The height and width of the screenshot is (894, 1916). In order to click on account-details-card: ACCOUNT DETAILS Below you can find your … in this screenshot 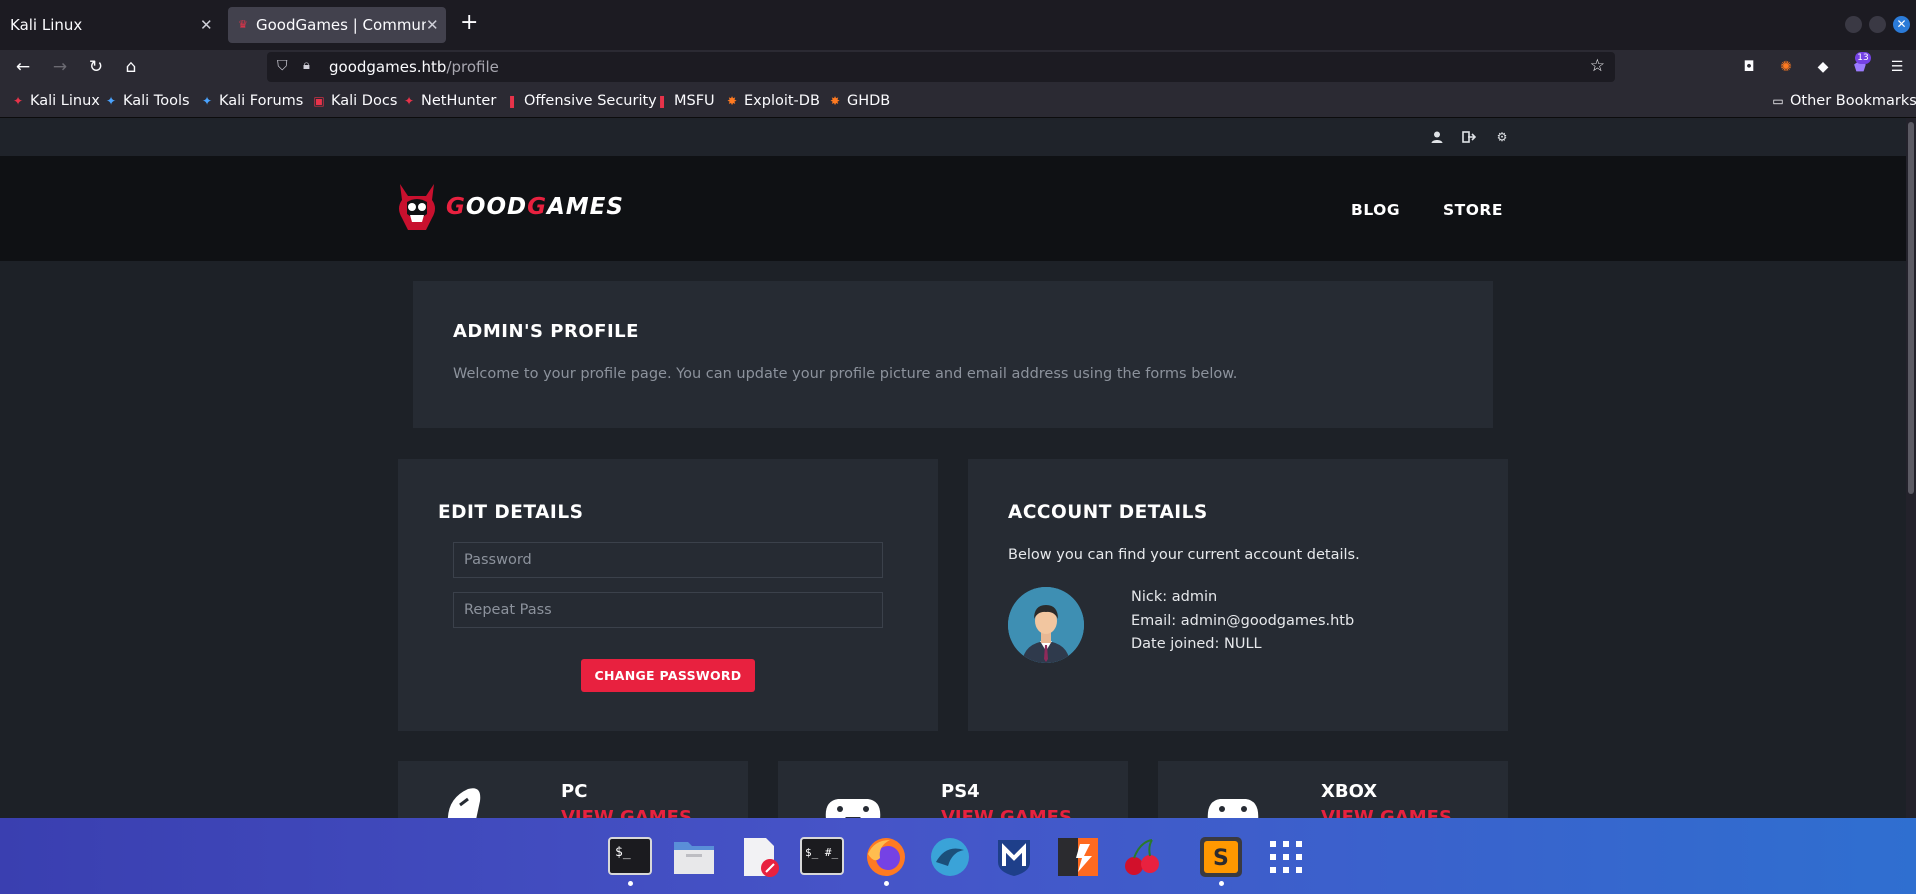, I will do `click(1238, 595)`.